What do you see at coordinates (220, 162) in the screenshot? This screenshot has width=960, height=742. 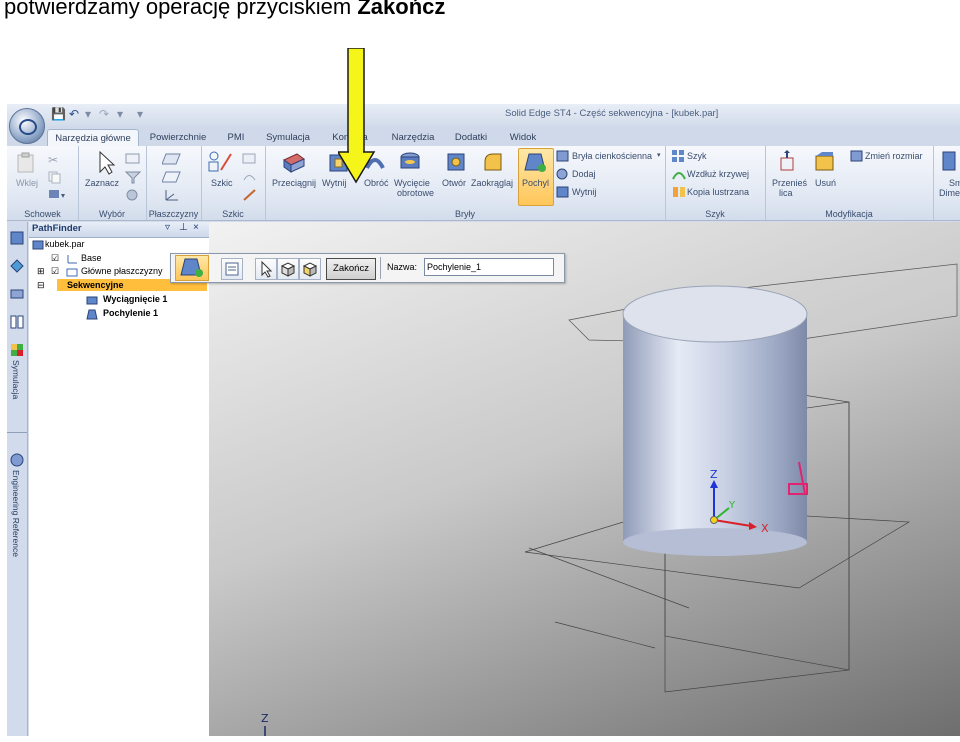 I see `sketch-icon` at bounding box center [220, 162].